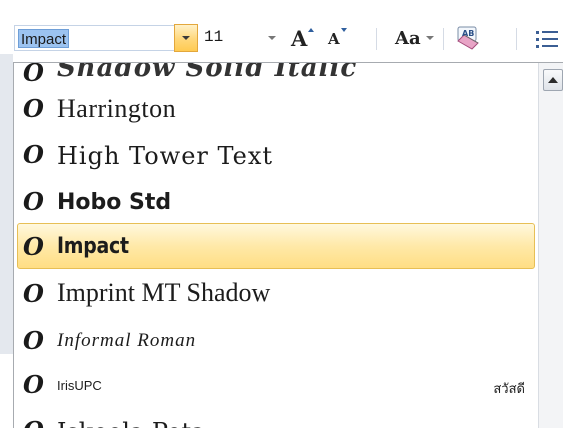 The width and height of the screenshot is (563, 428). I want to click on font-list-item: O Imprint MT Shadow, so click(276, 294).